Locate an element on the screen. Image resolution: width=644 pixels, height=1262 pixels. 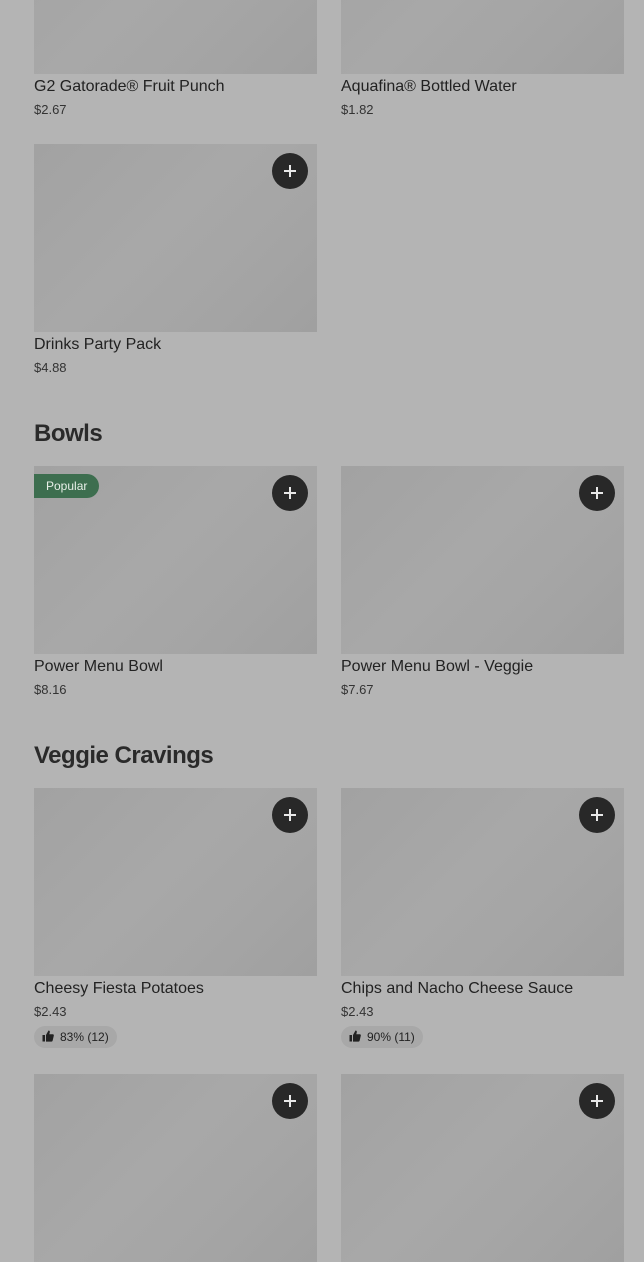
popular-badge: Popular is located at coordinates (67, 486).